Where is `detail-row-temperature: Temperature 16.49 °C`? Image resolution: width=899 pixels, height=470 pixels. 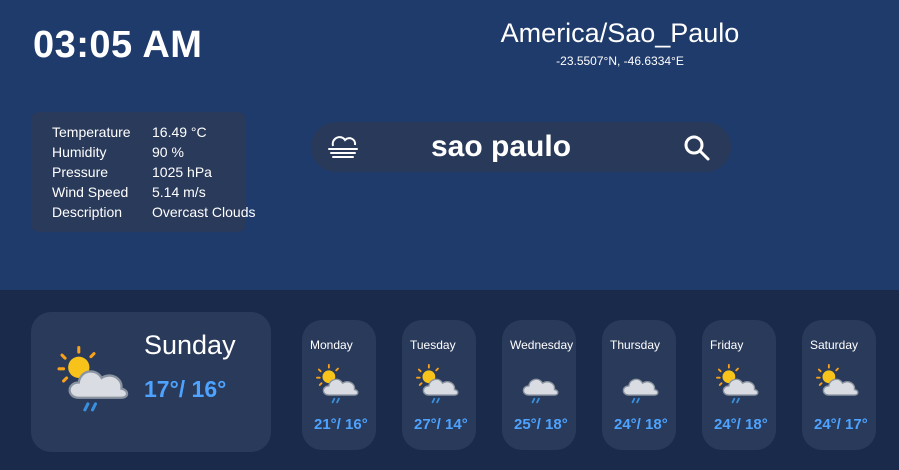
detail-row-temperature: Temperature 16.49 °C is located at coordinates (129, 132).